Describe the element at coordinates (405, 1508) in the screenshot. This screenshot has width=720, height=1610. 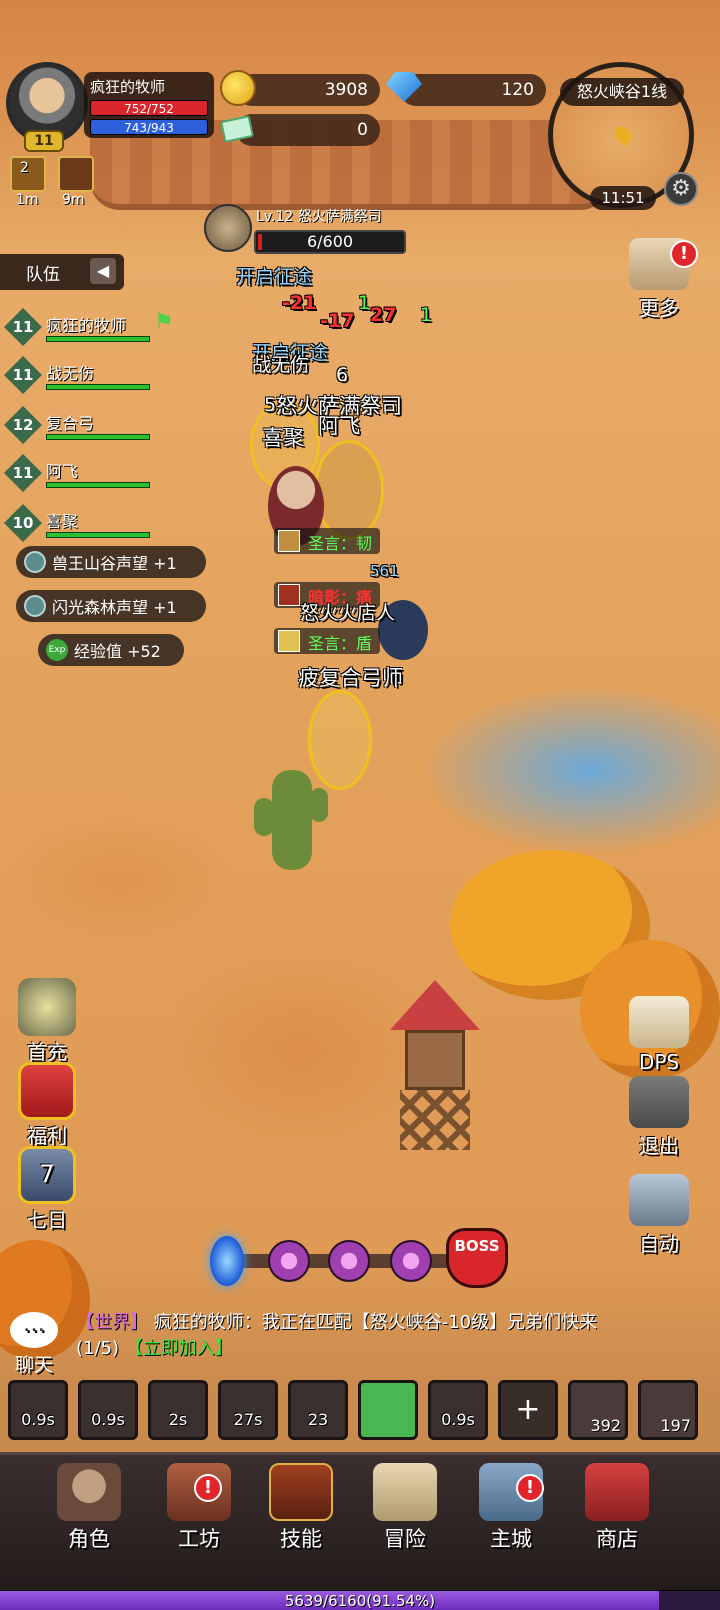
I see `nav-adventure: 冒险` at that location.